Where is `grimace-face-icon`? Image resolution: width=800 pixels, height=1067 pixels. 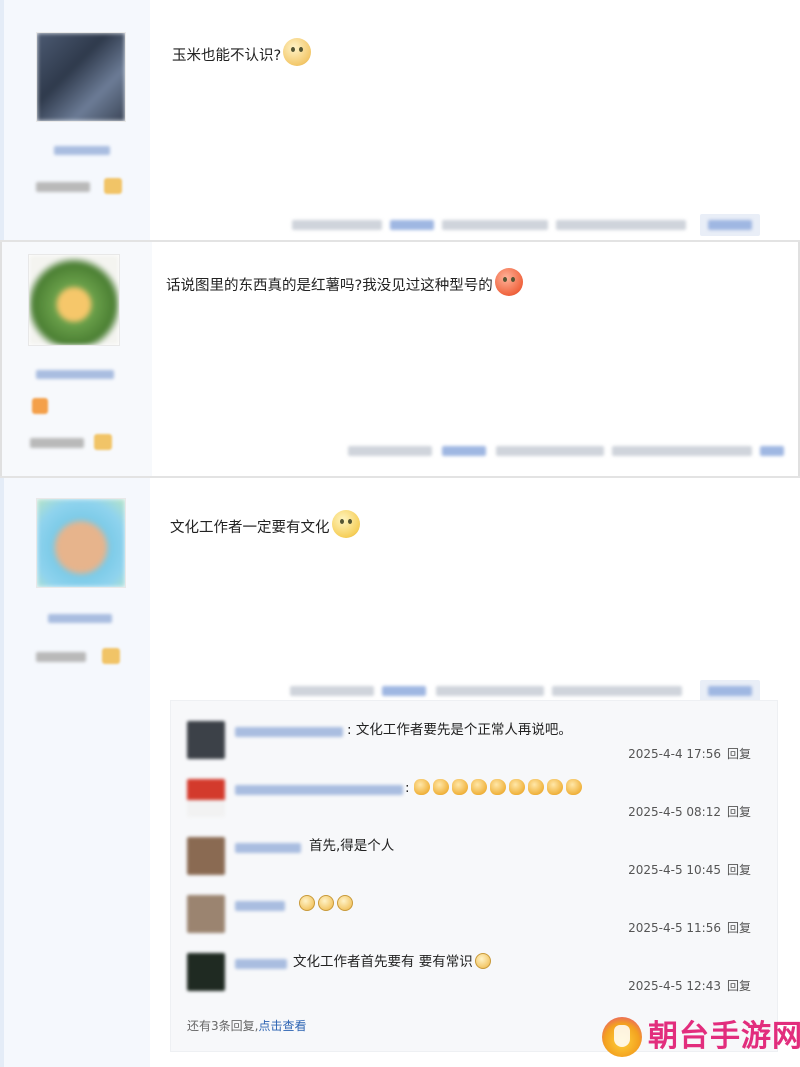 grimace-face-icon is located at coordinates (297, 52).